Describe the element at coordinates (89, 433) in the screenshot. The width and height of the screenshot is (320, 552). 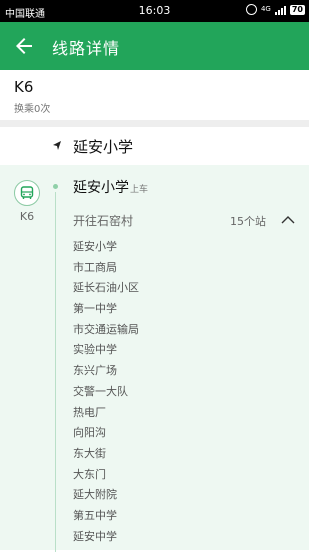
I see `stop-item: 向阳沟` at that location.